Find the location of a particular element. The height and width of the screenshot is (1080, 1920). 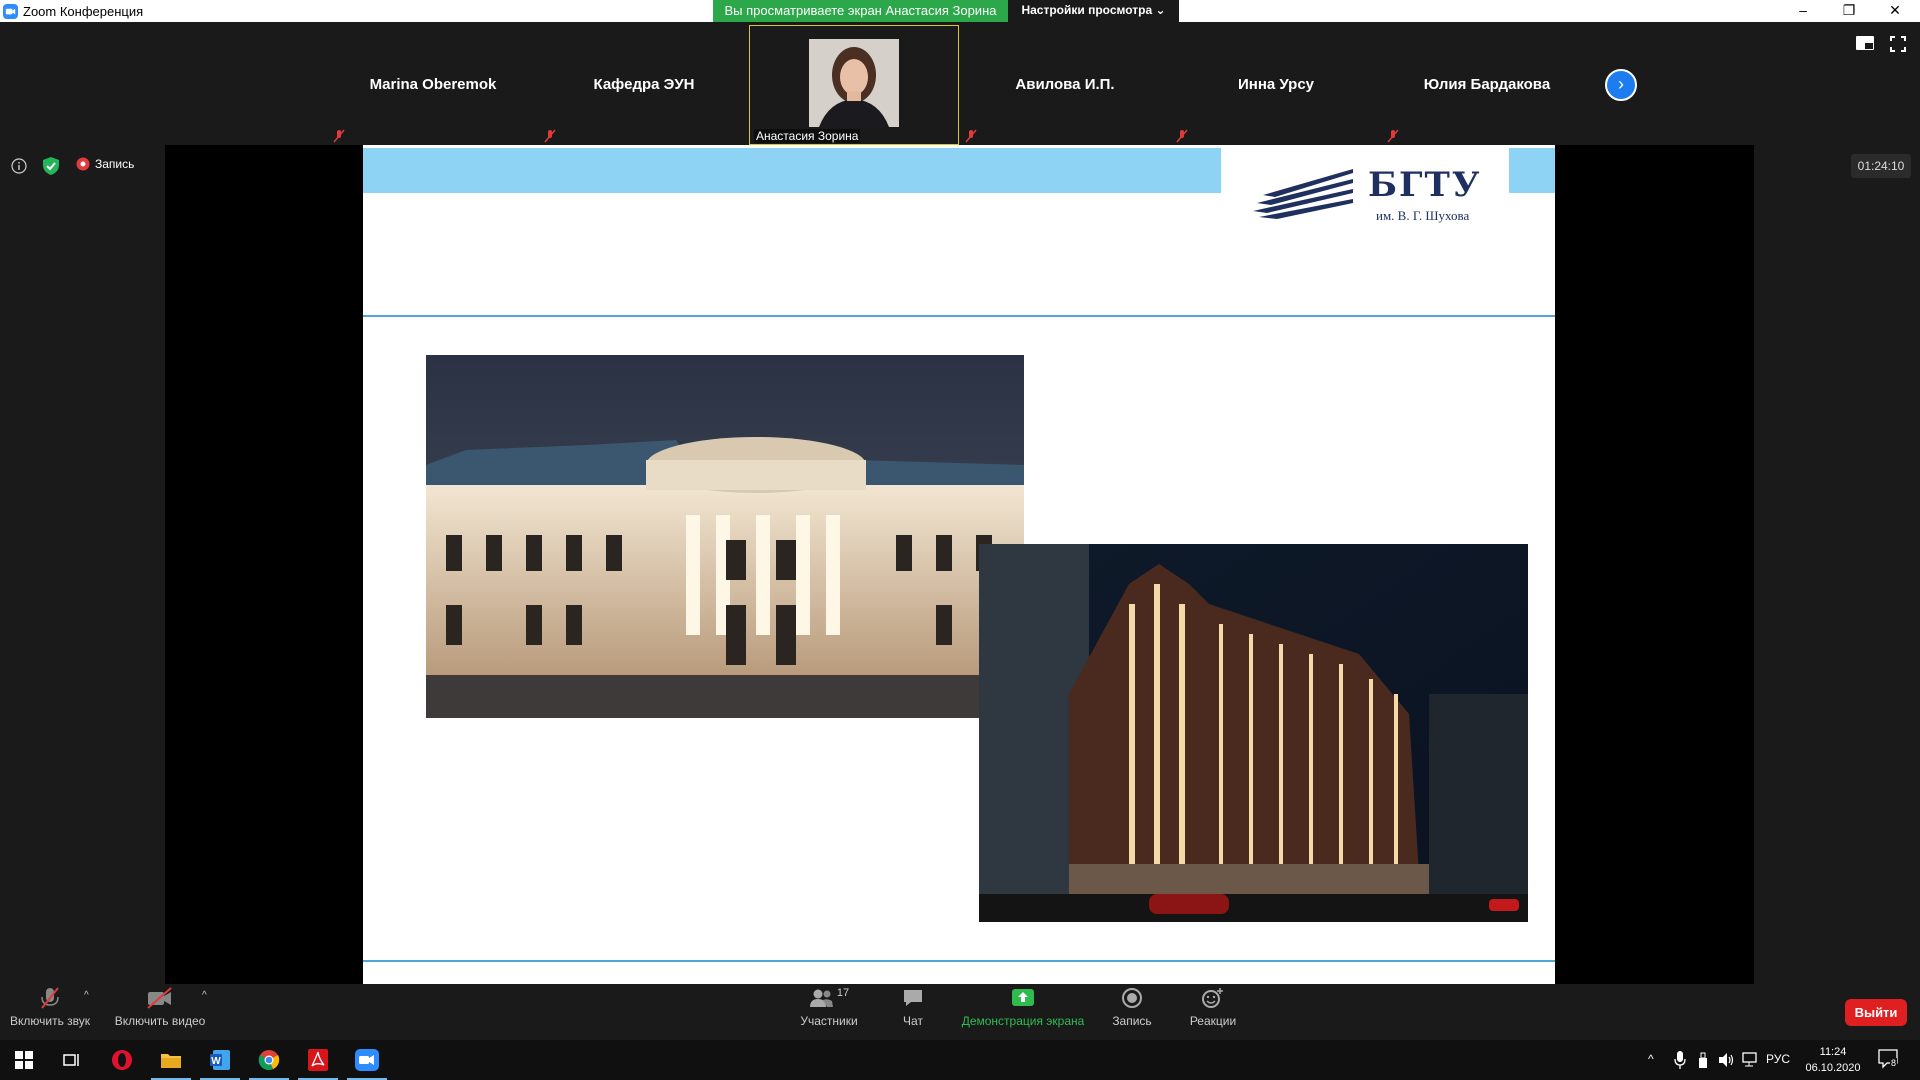

start-button is located at coordinates (24, 1060).